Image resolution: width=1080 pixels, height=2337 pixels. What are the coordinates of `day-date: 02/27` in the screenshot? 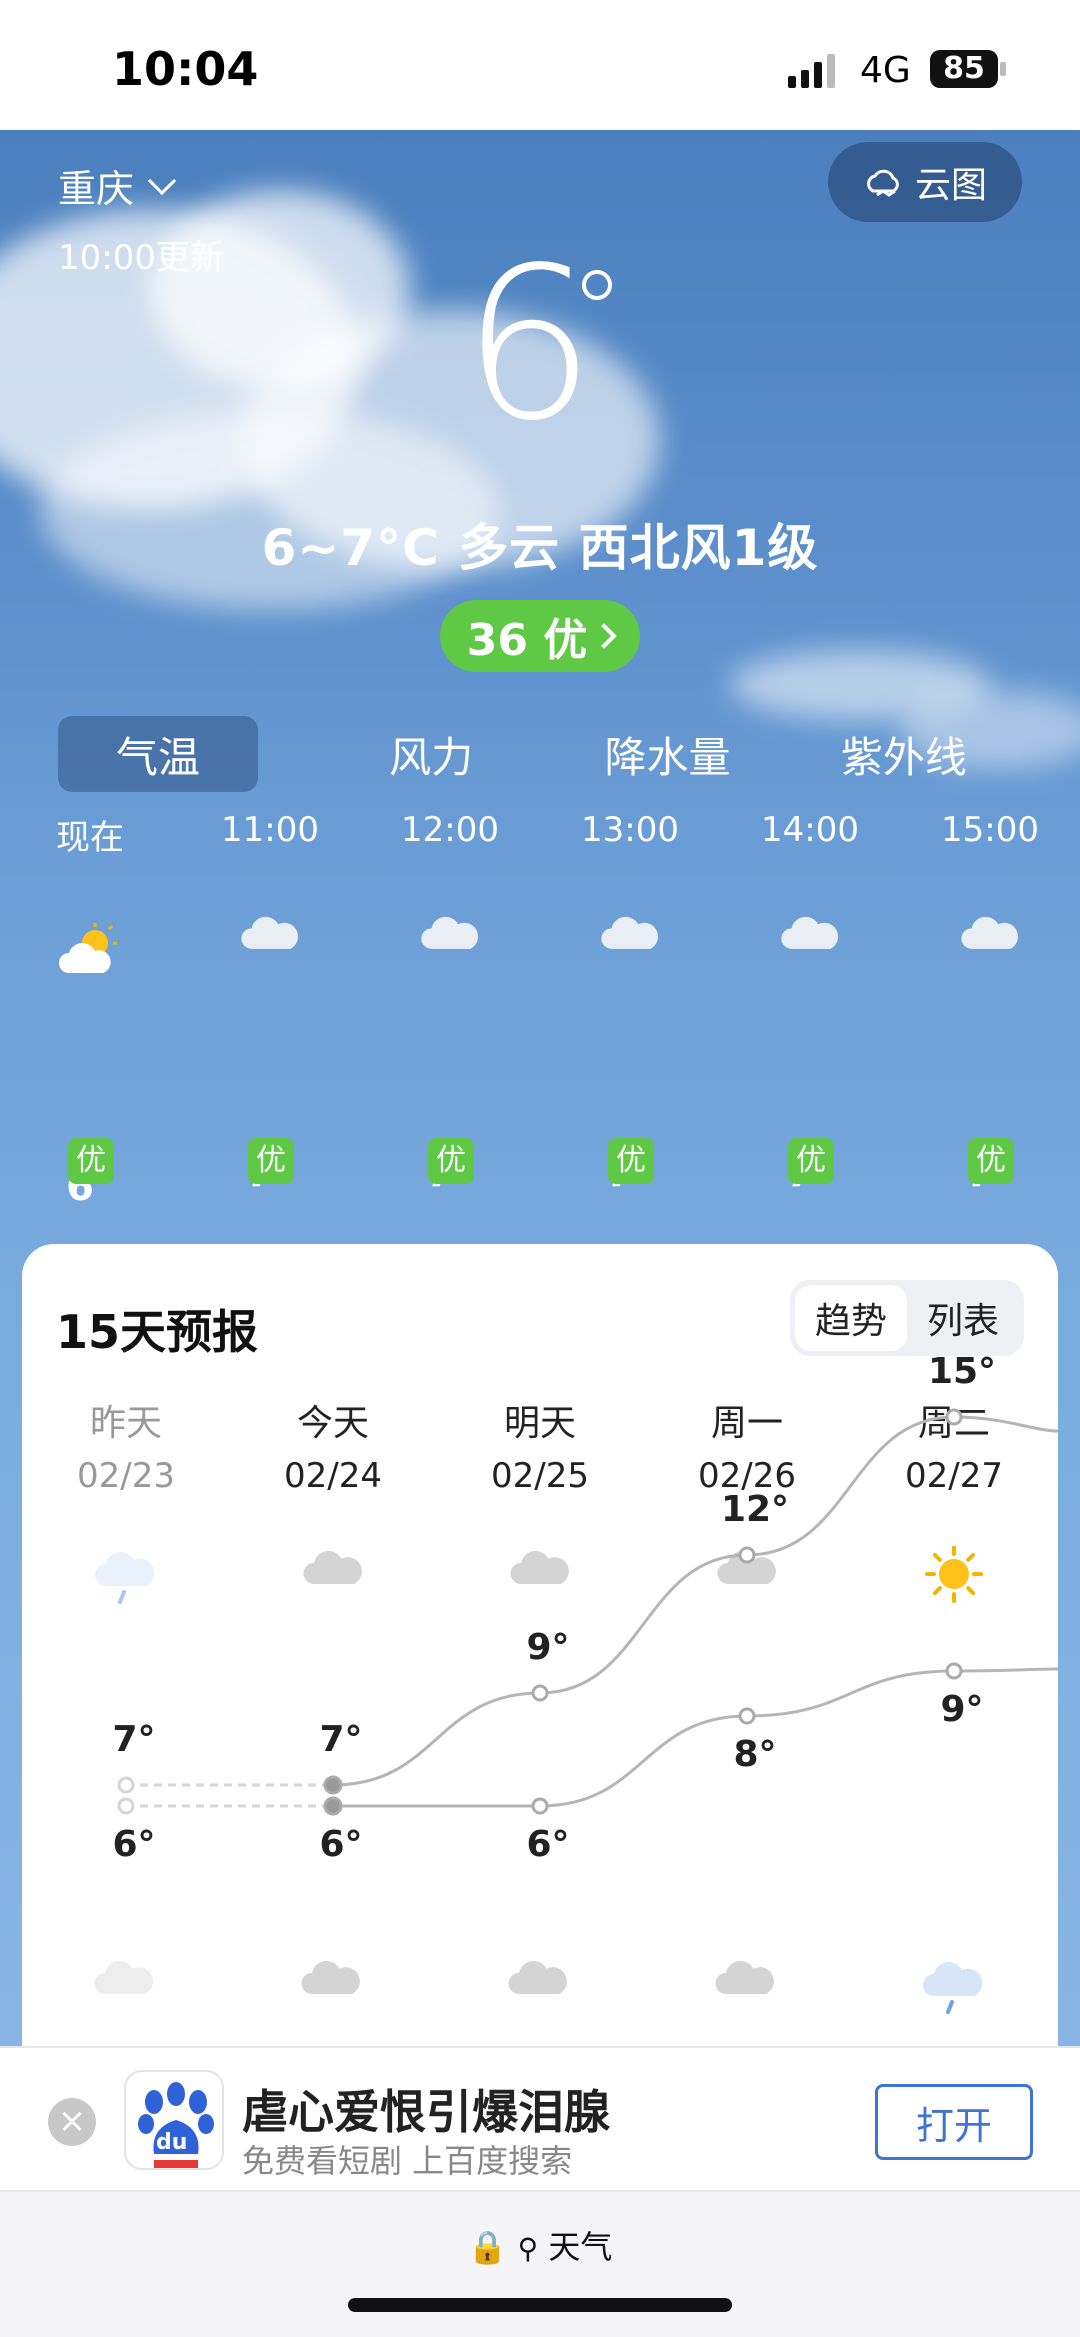 It's located at (954, 1476).